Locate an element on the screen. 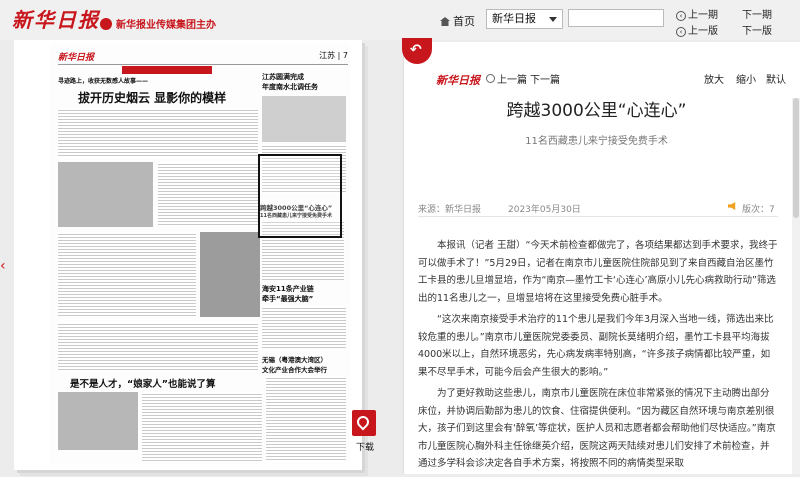 This screenshot has width=800, height=477. scrollbar-thumb is located at coordinates (796, 158).